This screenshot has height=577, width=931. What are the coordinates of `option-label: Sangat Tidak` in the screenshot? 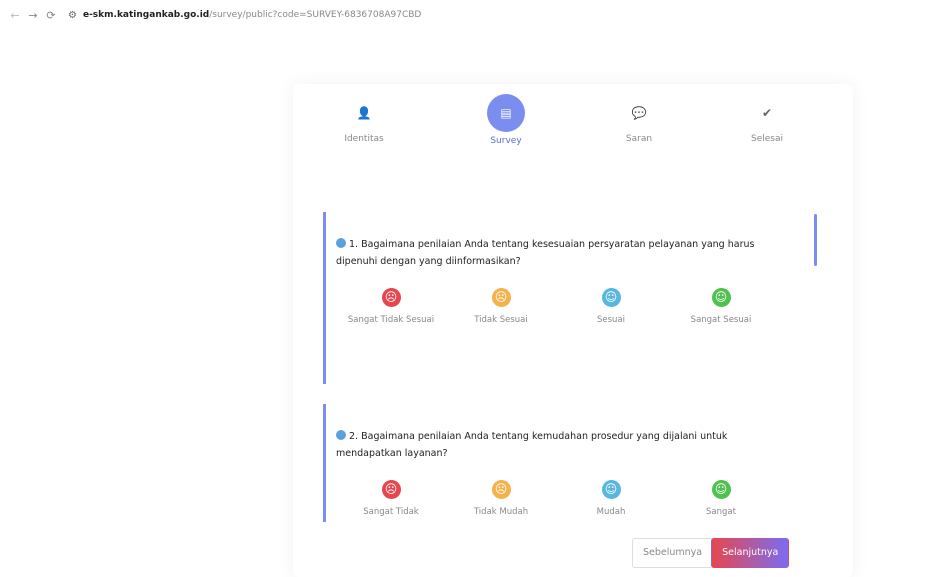 It's located at (391, 512).